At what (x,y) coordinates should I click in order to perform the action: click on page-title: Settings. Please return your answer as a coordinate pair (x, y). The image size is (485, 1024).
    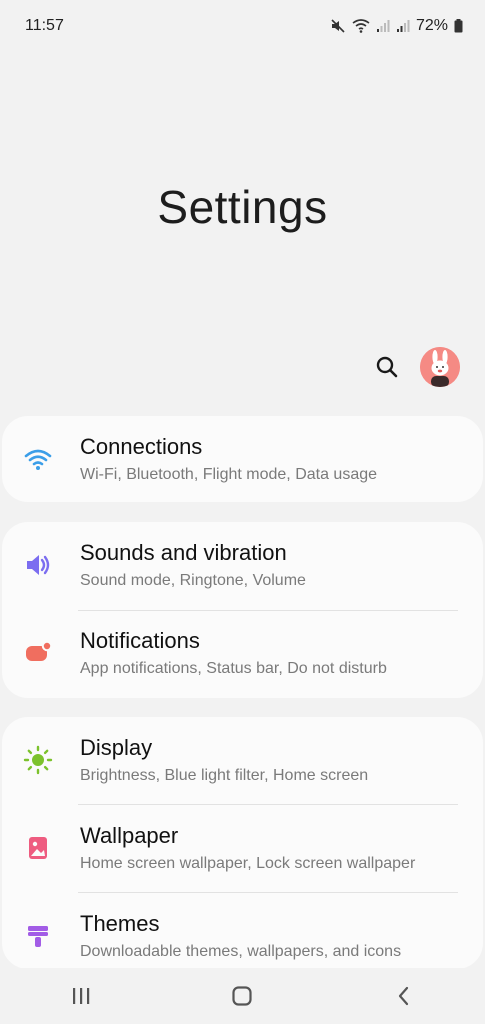
    Looking at the image, I should click on (242, 207).